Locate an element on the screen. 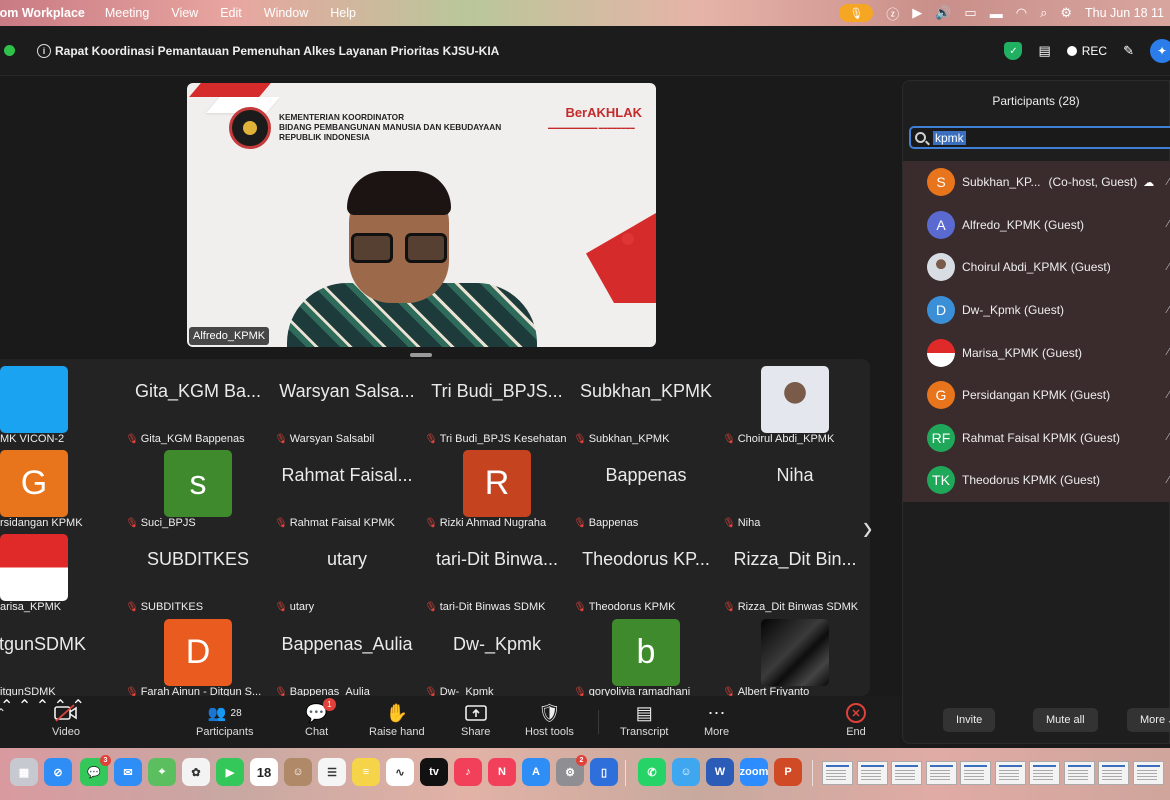  gallery-tile: MK VICON-2 is located at coordinates (54, 403).